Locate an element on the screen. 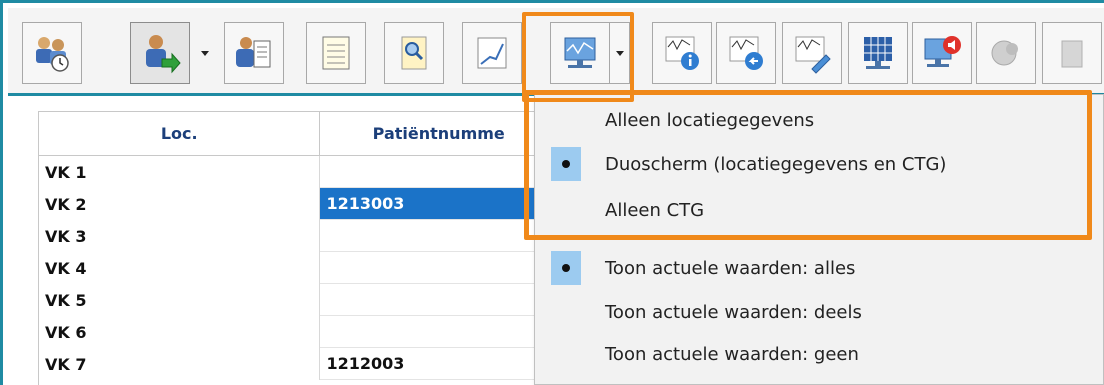 The image size is (1104, 385). menu-item-toon-alles: Toon actuele waarden: alles is located at coordinates (819, 268).